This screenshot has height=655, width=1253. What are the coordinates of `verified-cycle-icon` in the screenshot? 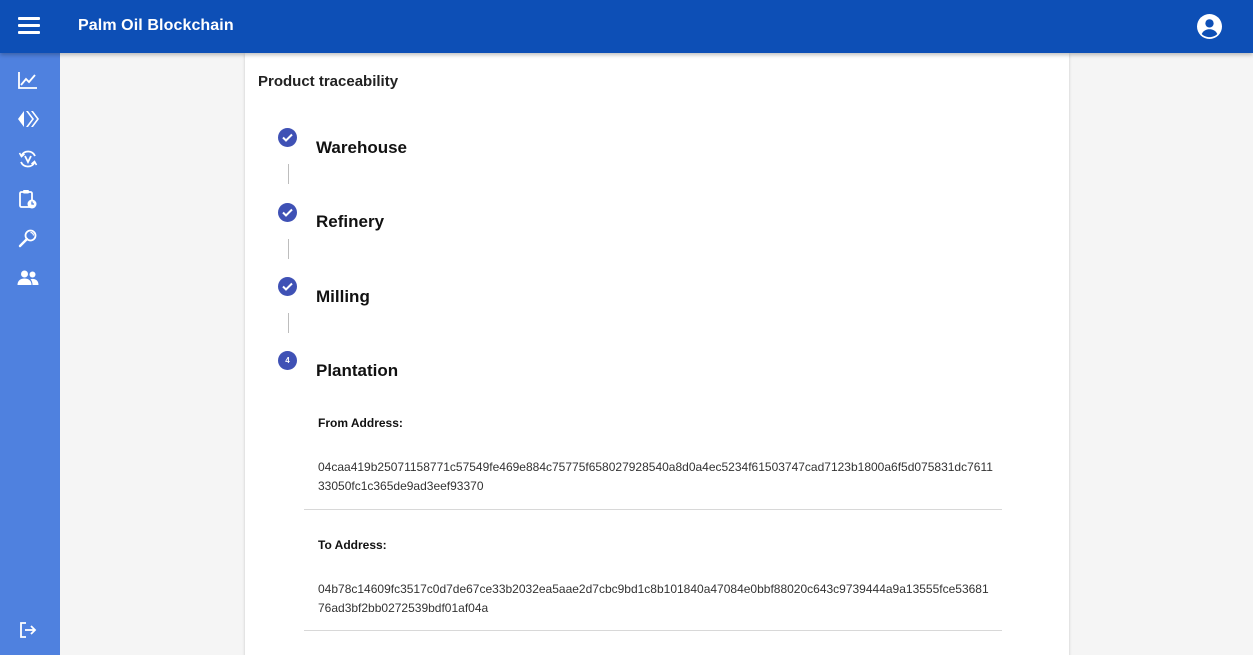 It's located at (28, 159).